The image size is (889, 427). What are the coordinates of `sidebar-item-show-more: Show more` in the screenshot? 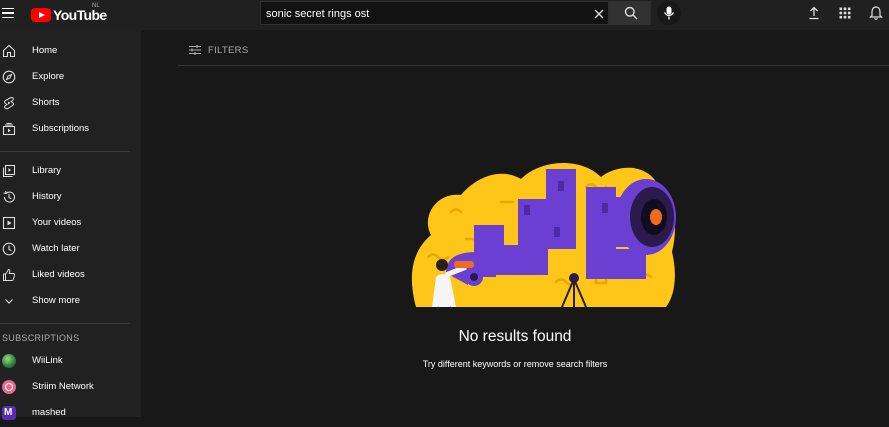 It's located at (70, 302).